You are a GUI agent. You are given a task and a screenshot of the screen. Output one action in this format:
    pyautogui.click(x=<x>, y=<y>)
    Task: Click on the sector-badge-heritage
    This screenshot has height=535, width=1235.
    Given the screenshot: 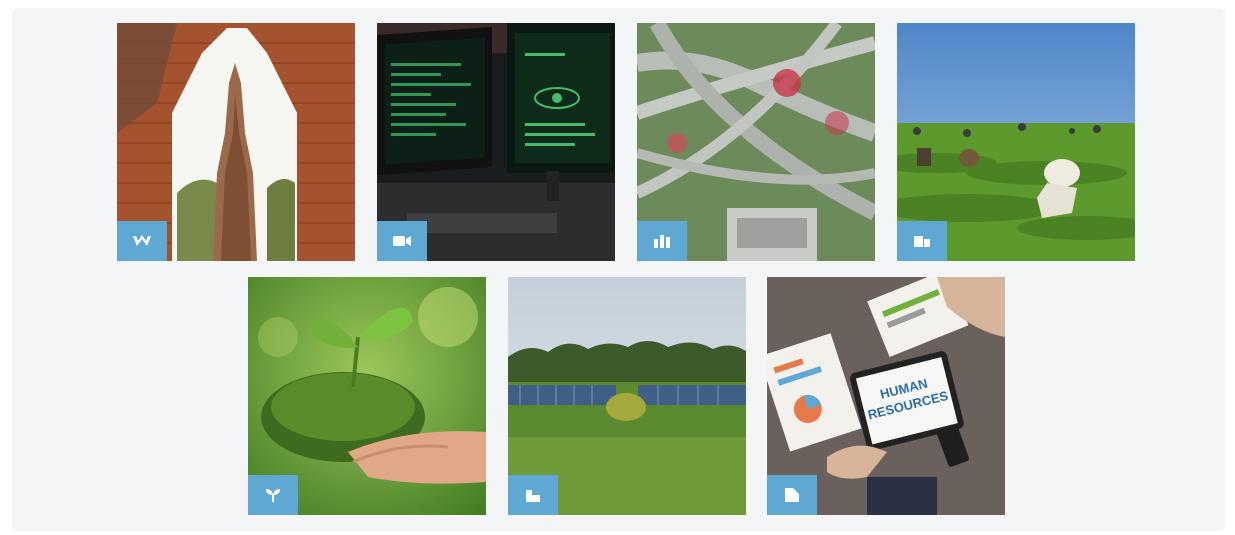 What is the action you would take?
    pyautogui.click(x=142, y=241)
    